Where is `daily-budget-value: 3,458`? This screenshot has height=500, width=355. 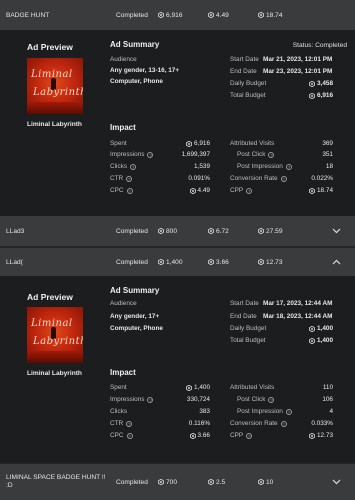 daily-budget-value: 3,458 is located at coordinates (306, 83).